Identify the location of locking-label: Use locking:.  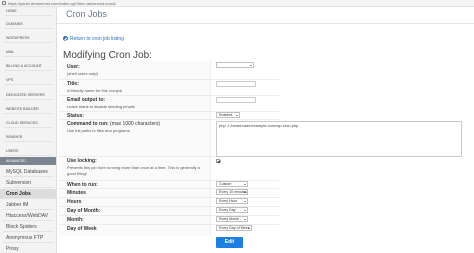
(82, 161).